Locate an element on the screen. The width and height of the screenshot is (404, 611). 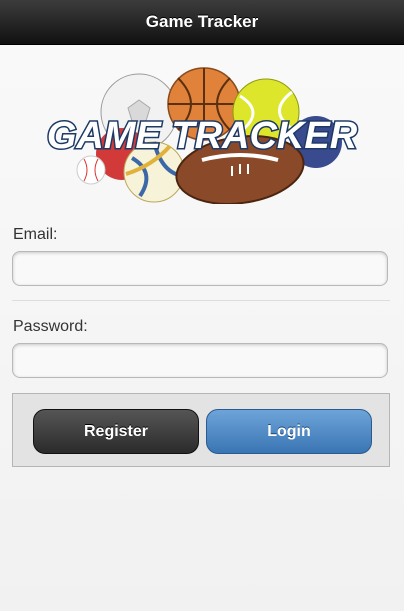
page-title: Game Tracker is located at coordinates (202, 21).